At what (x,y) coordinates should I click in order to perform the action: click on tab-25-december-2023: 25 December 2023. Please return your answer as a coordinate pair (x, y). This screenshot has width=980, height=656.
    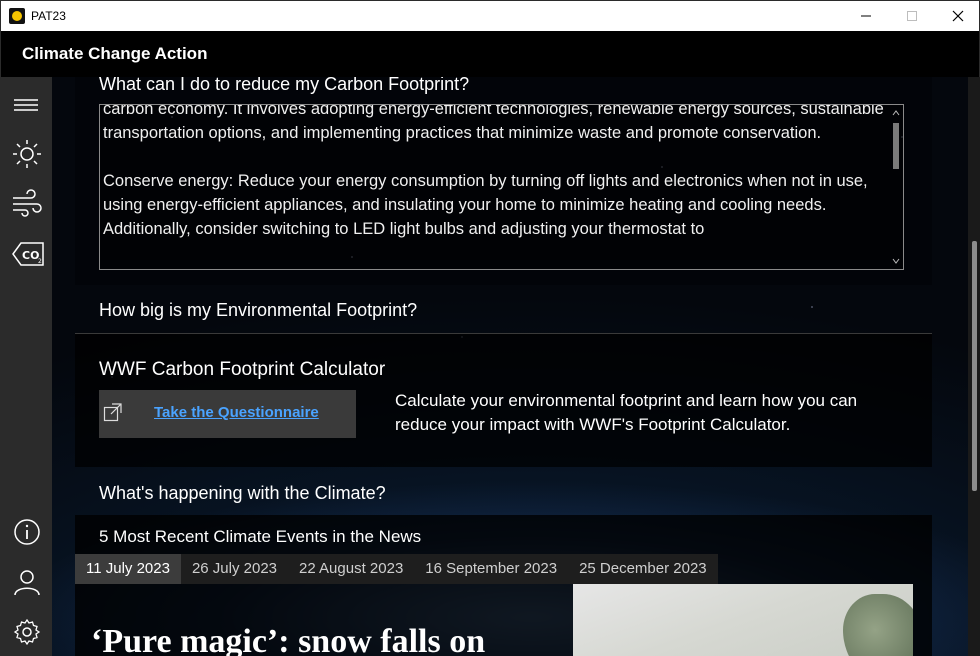
    Looking at the image, I should click on (643, 569).